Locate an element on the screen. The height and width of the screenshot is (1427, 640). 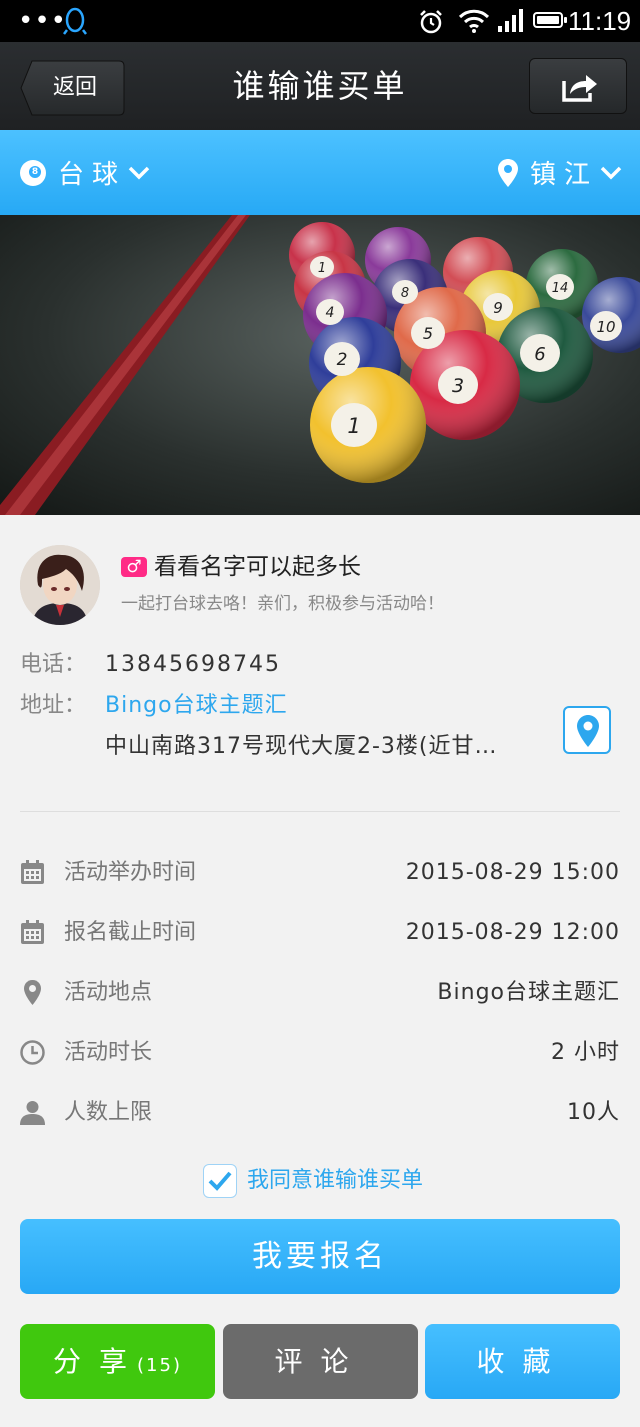
city-selector: 镇江 is located at coordinates (559, 172).